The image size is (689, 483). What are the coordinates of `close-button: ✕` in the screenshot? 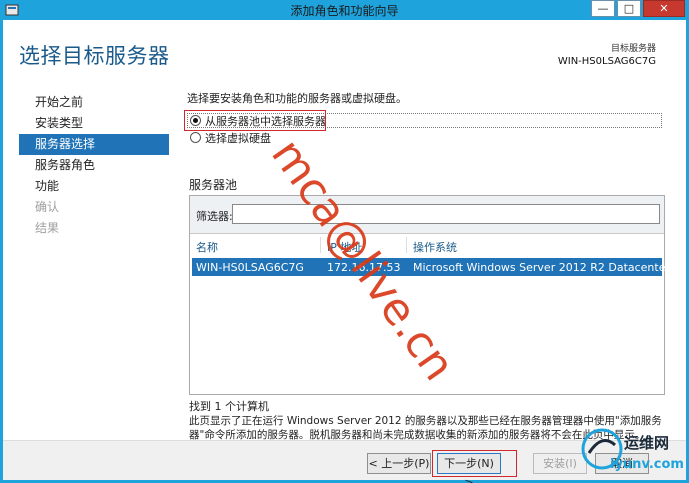 It's located at (664, 8).